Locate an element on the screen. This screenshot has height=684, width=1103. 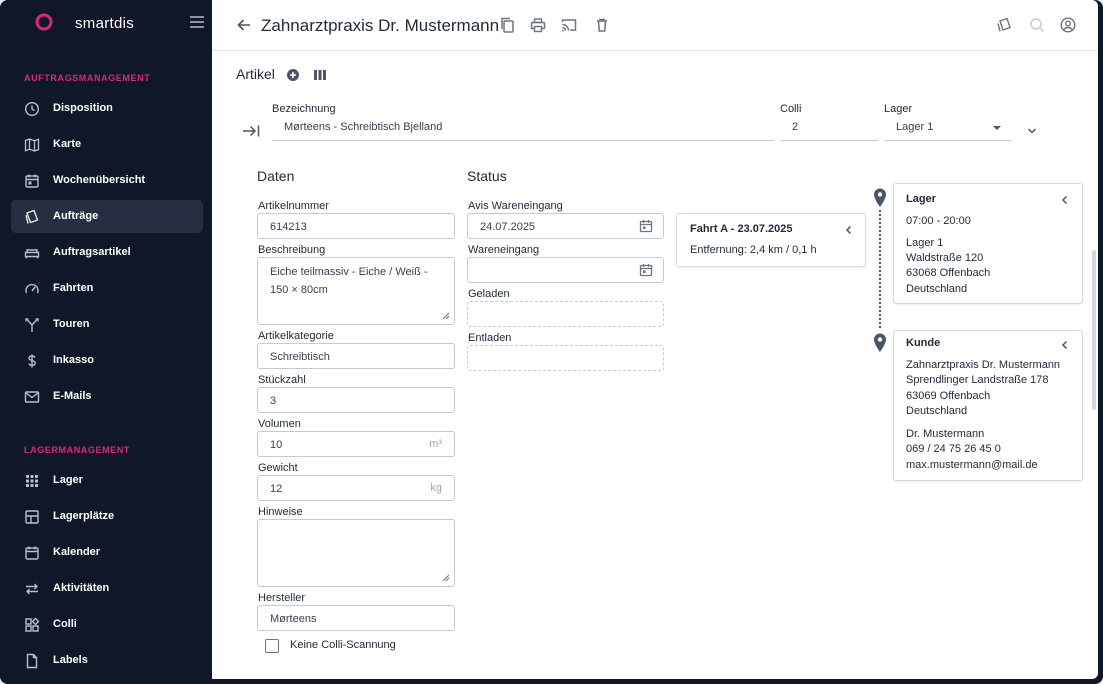
back-arrow-icon is located at coordinates (244, 25).